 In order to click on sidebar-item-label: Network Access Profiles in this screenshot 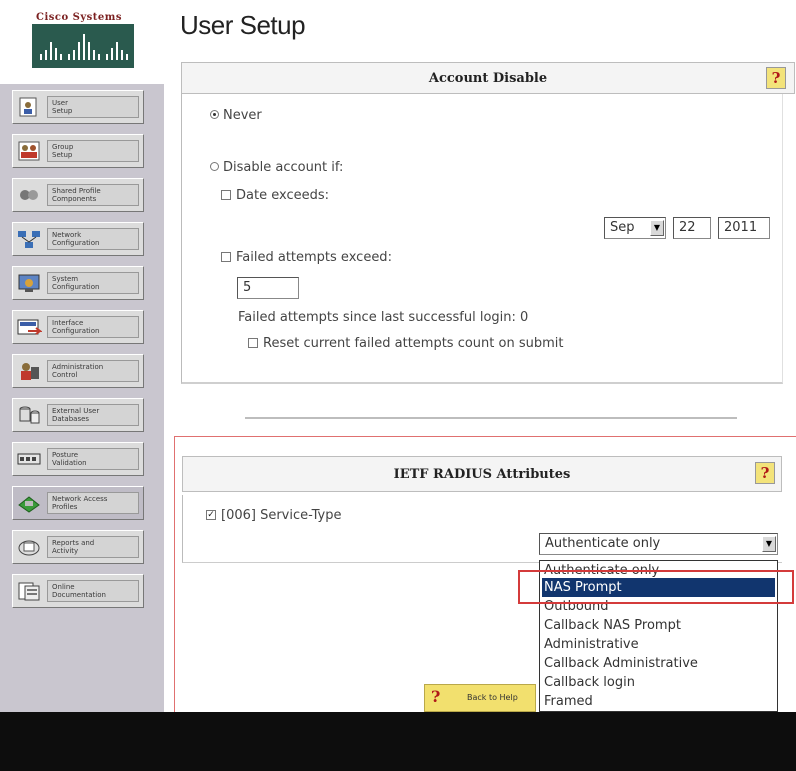, I will do `click(80, 503)`.